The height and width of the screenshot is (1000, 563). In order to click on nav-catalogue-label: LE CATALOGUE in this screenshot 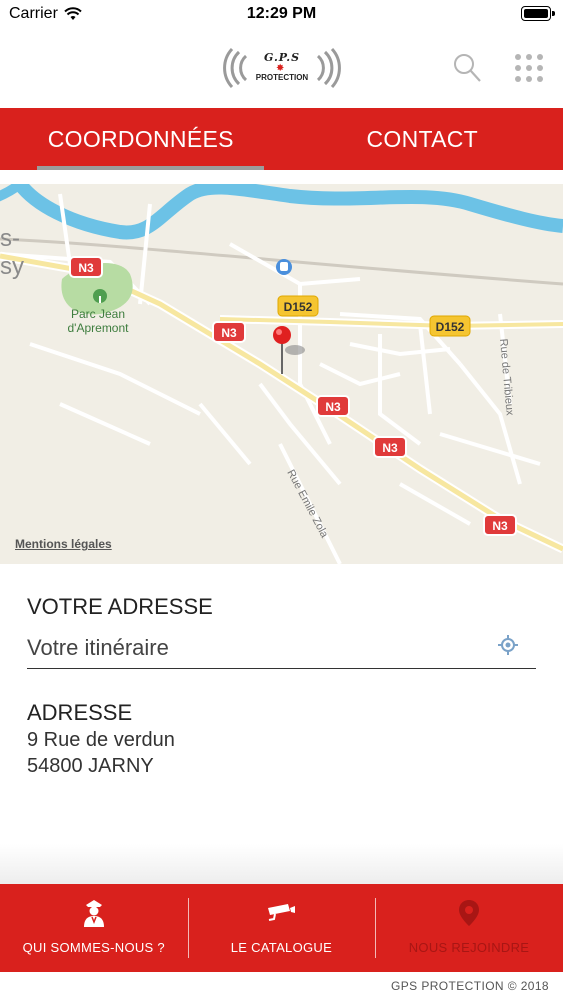, I will do `click(281, 947)`.